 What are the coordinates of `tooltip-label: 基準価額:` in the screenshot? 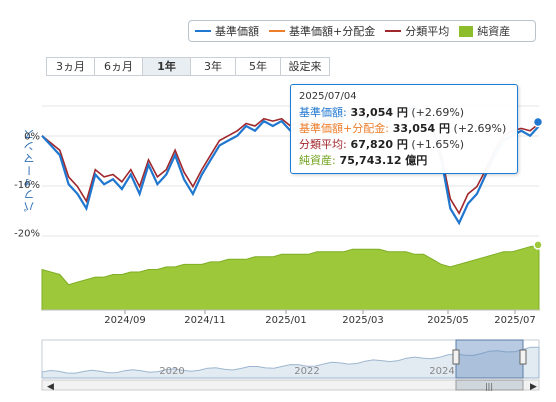 It's located at (323, 112).